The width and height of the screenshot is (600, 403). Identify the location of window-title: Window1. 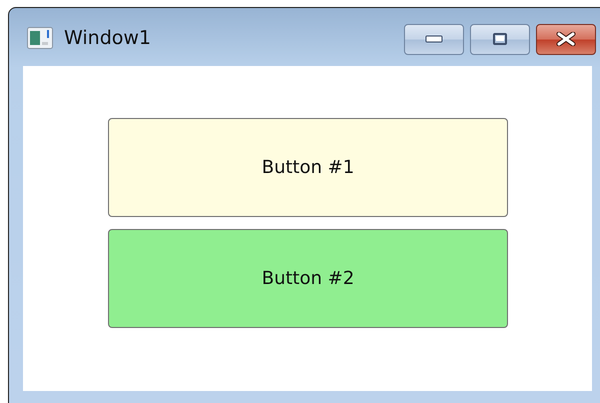
(108, 38).